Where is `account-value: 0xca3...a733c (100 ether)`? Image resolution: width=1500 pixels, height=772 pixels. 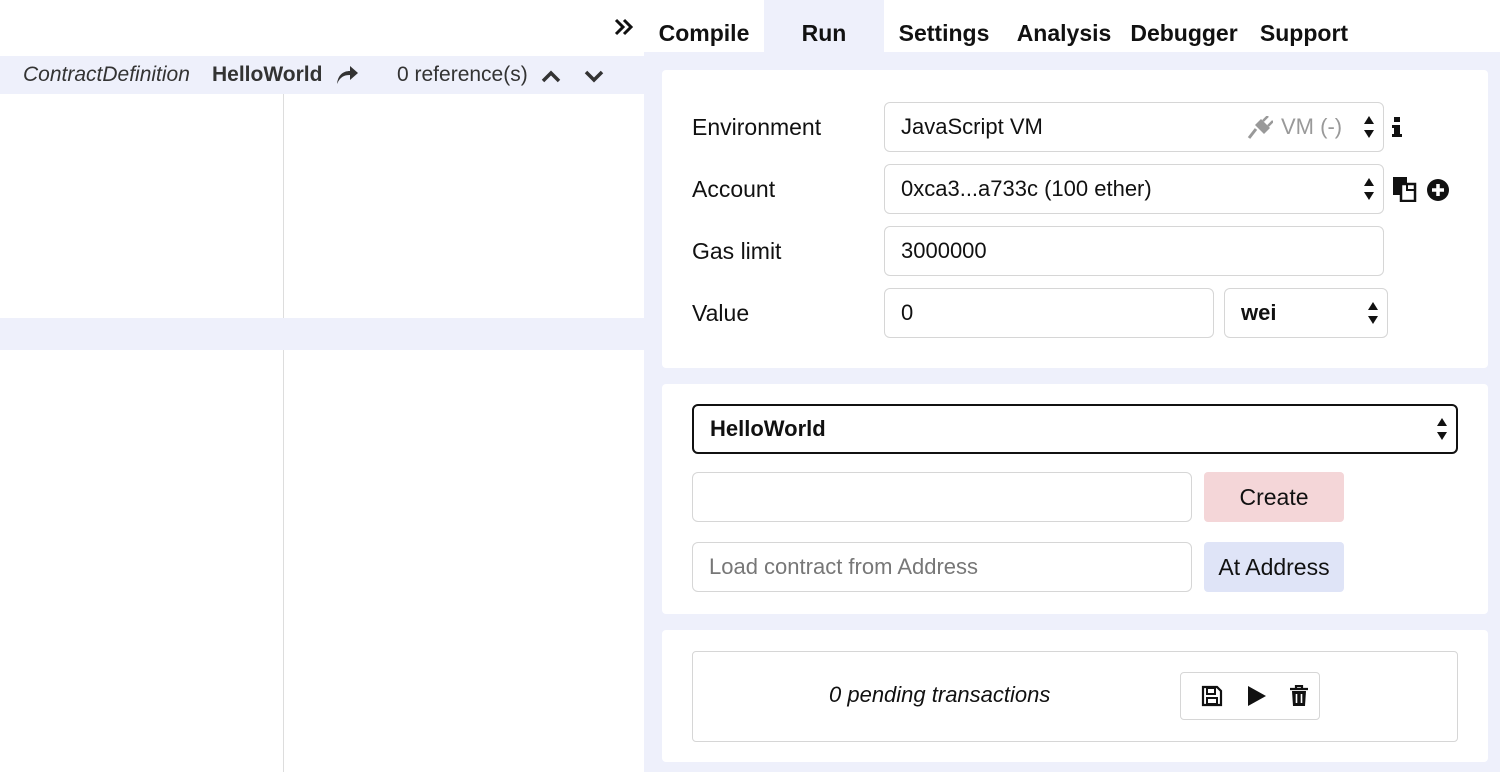
account-value: 0xca3...a733c (100 ether) is located at coordinates (1026, 188).